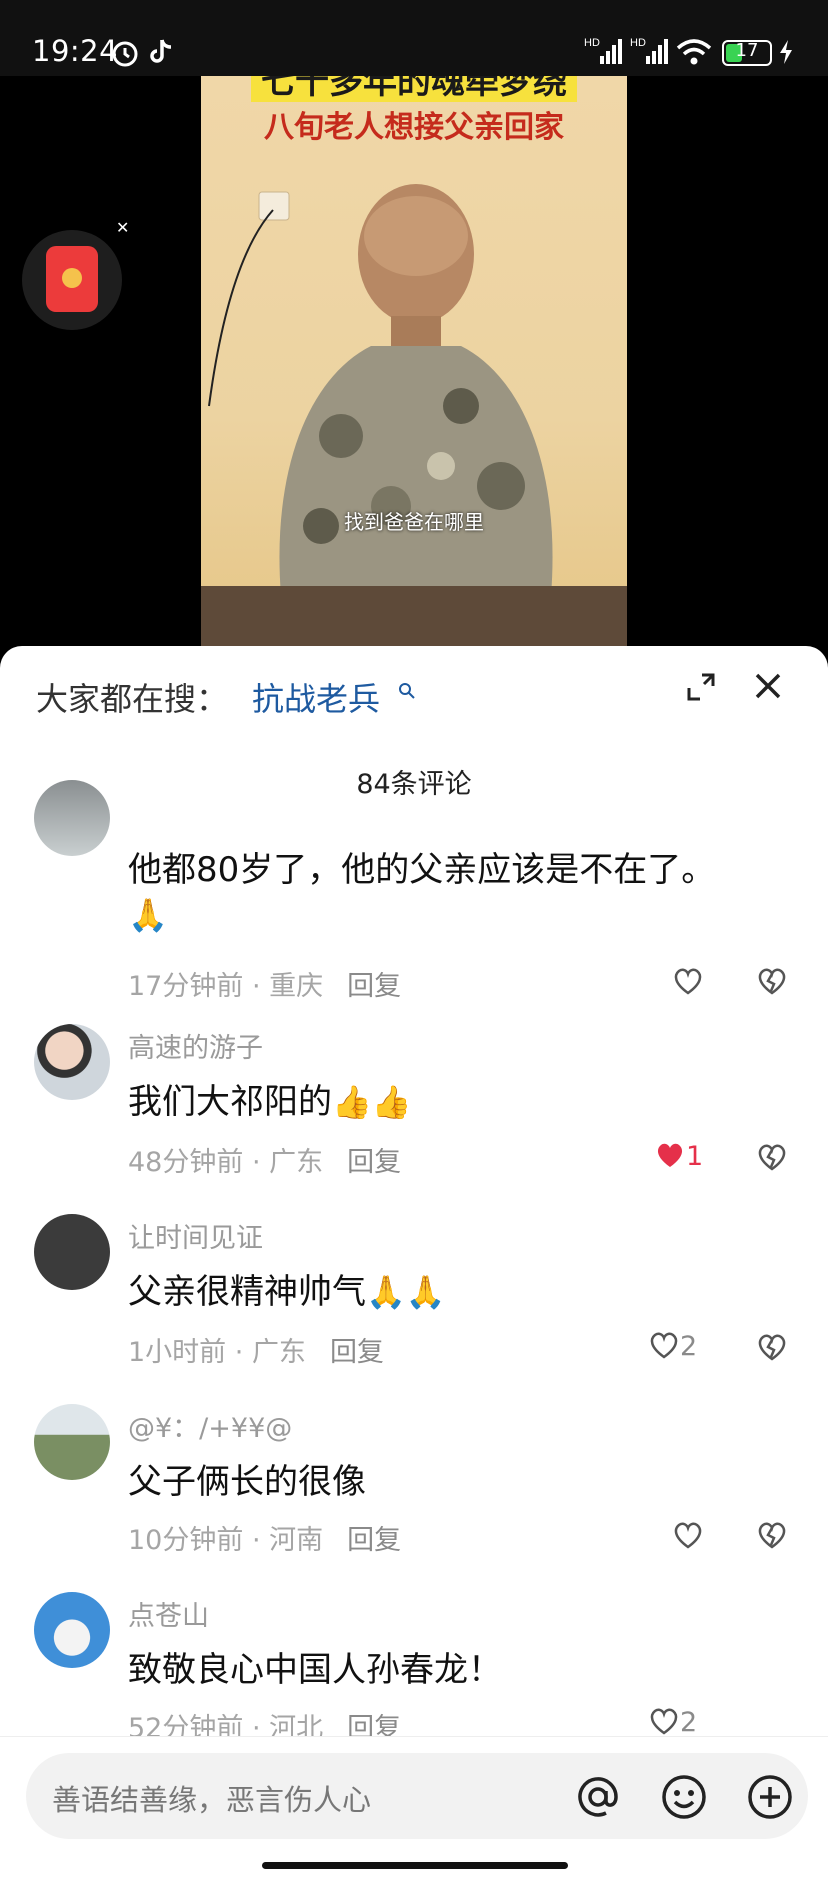  Describe the element at coordinates (406, 1292) in the screenshot. I see `comment-emoji: 🙏🙏` at that location.